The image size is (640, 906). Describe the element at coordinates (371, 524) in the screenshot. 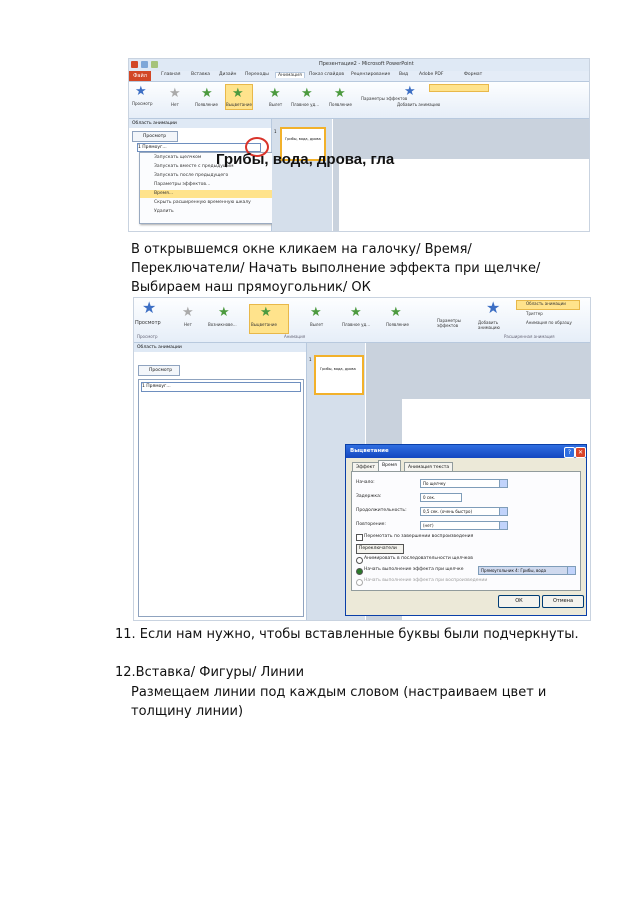

I see `repeat-label: Повторение:` at that location.